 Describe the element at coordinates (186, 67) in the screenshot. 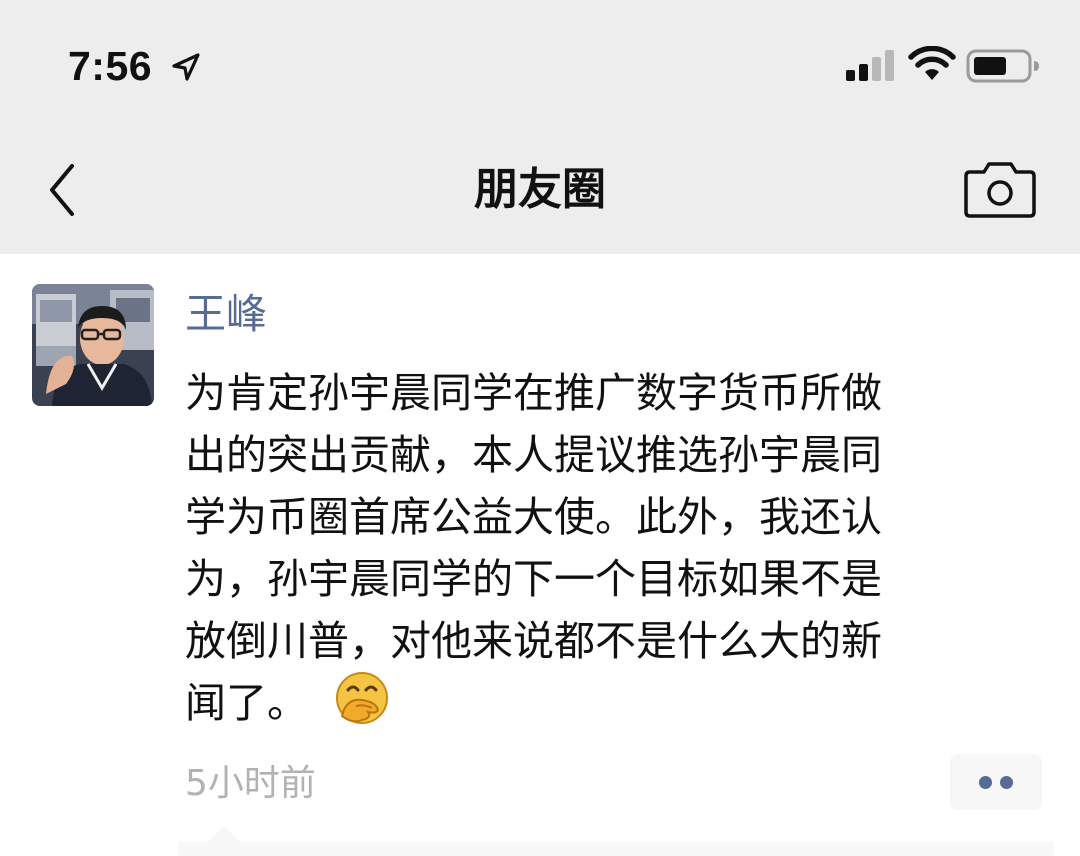

I see `location-arrow-icon` at that location.